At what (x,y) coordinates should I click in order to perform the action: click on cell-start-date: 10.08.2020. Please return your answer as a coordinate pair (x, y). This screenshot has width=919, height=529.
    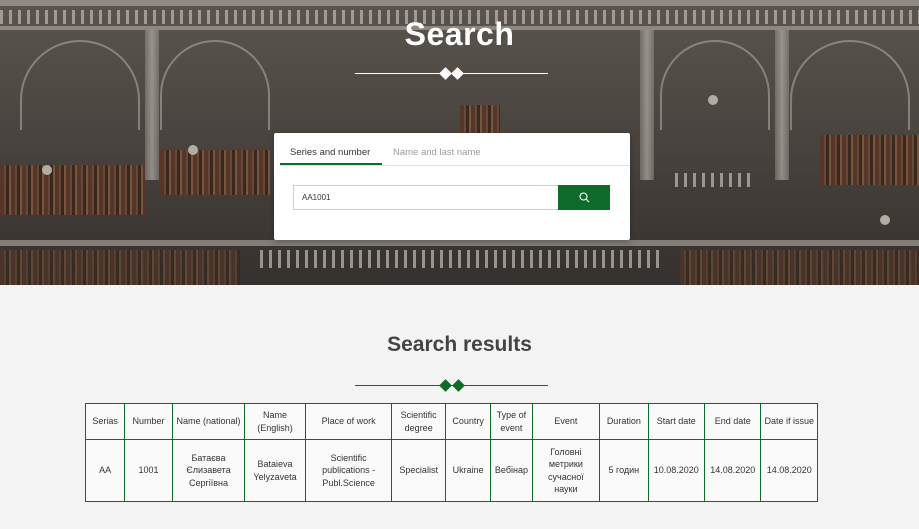
    Looking at the image, I should click on (676, 470).